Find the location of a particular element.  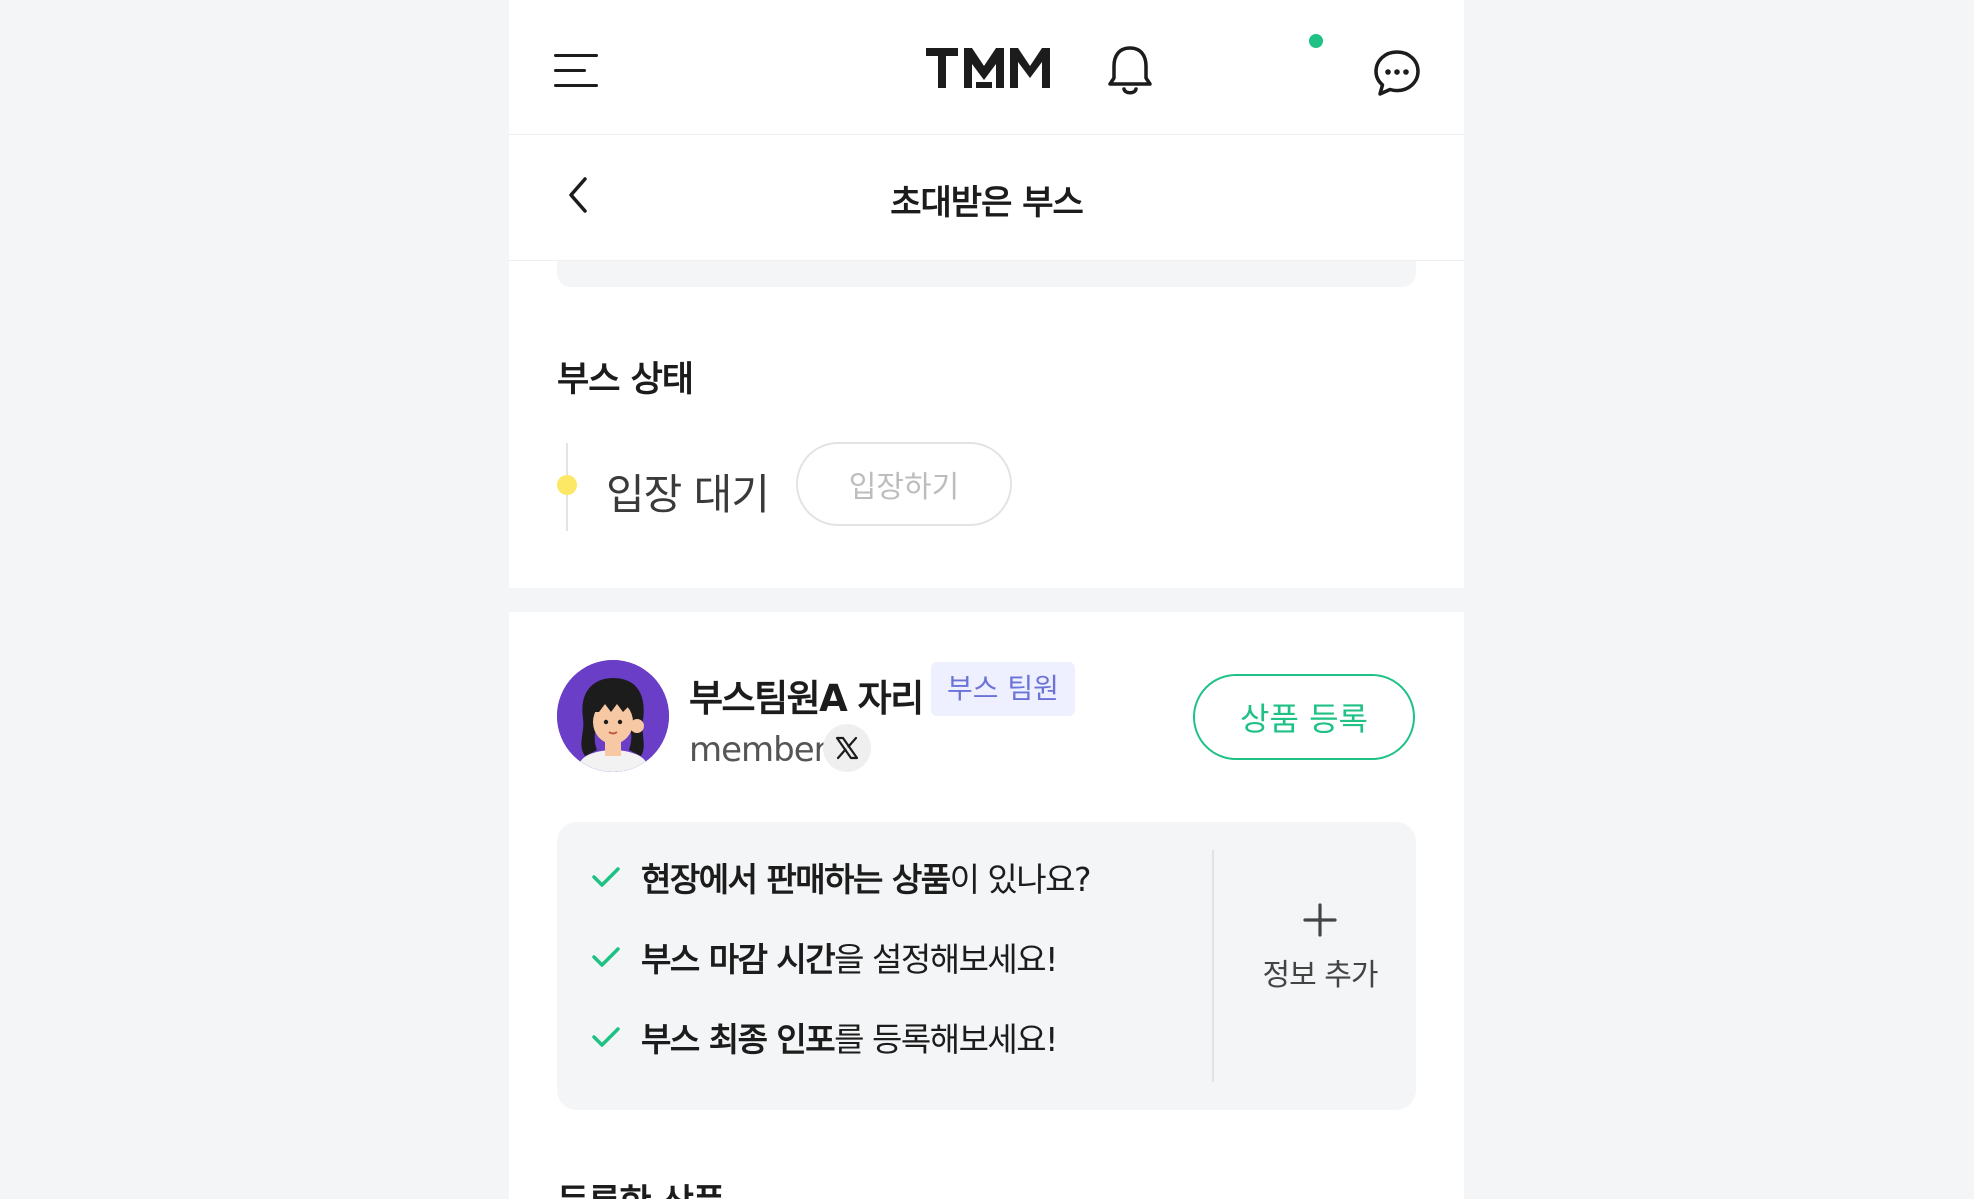

chat-glyph is located at coordinates (1397, 73).